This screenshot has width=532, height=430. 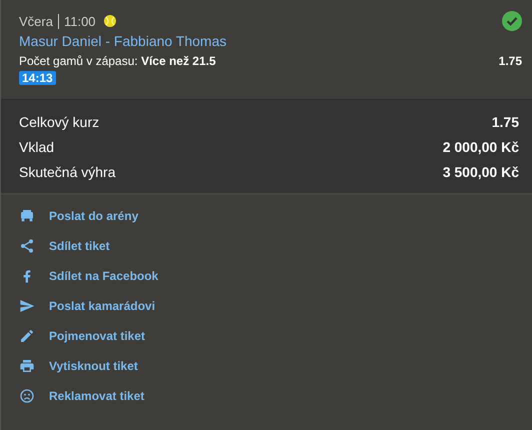 What do you see at coordinates (110, 21) in the screenshot?
I see `tennis-ball-icon` at bounding box center [110, 21].